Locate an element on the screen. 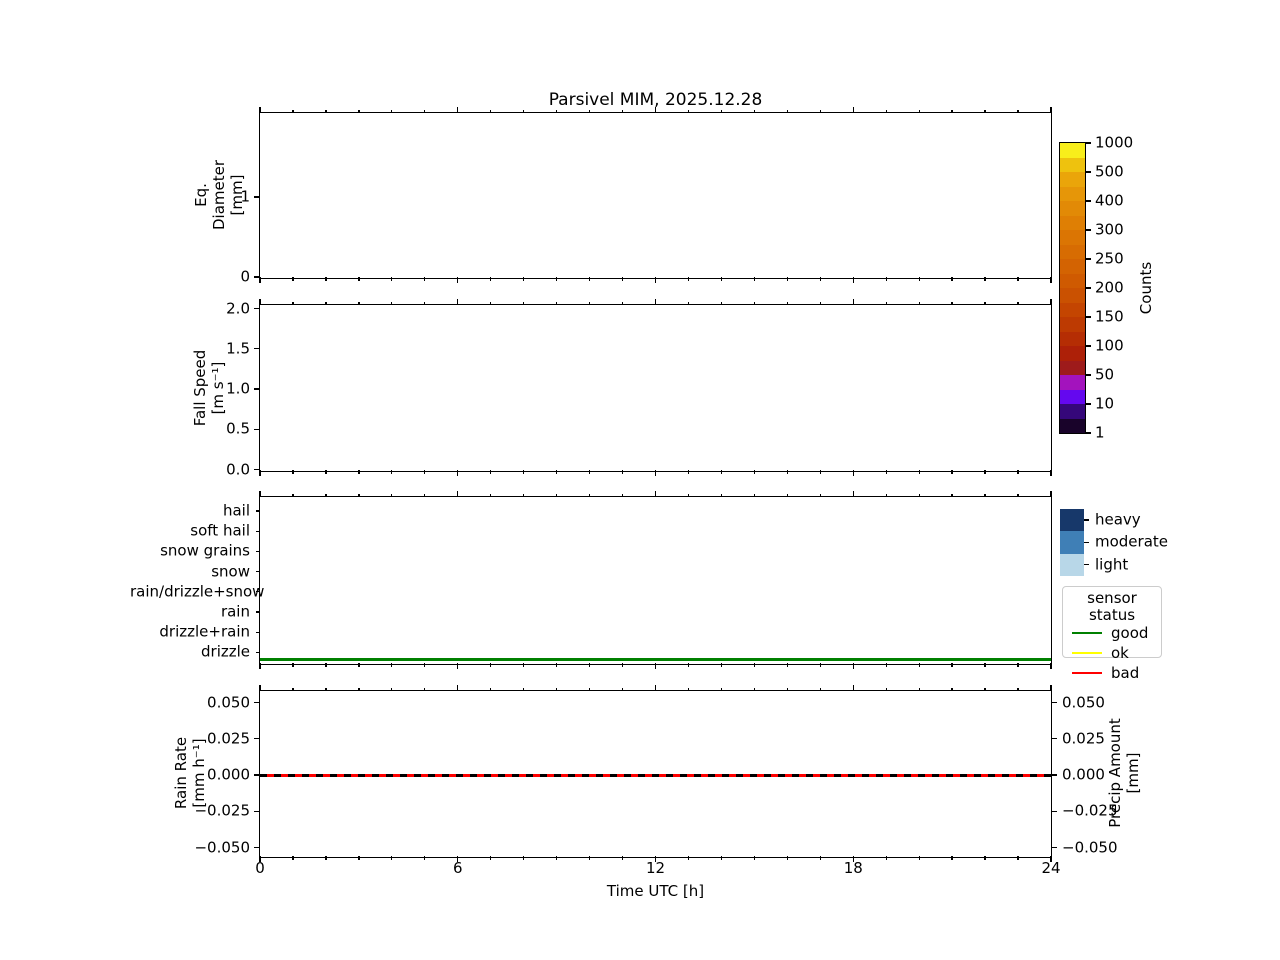 This screenshot has height=960, width=1280. ytick-precip-type-label: soft hail is located at coordinates (220, 530).